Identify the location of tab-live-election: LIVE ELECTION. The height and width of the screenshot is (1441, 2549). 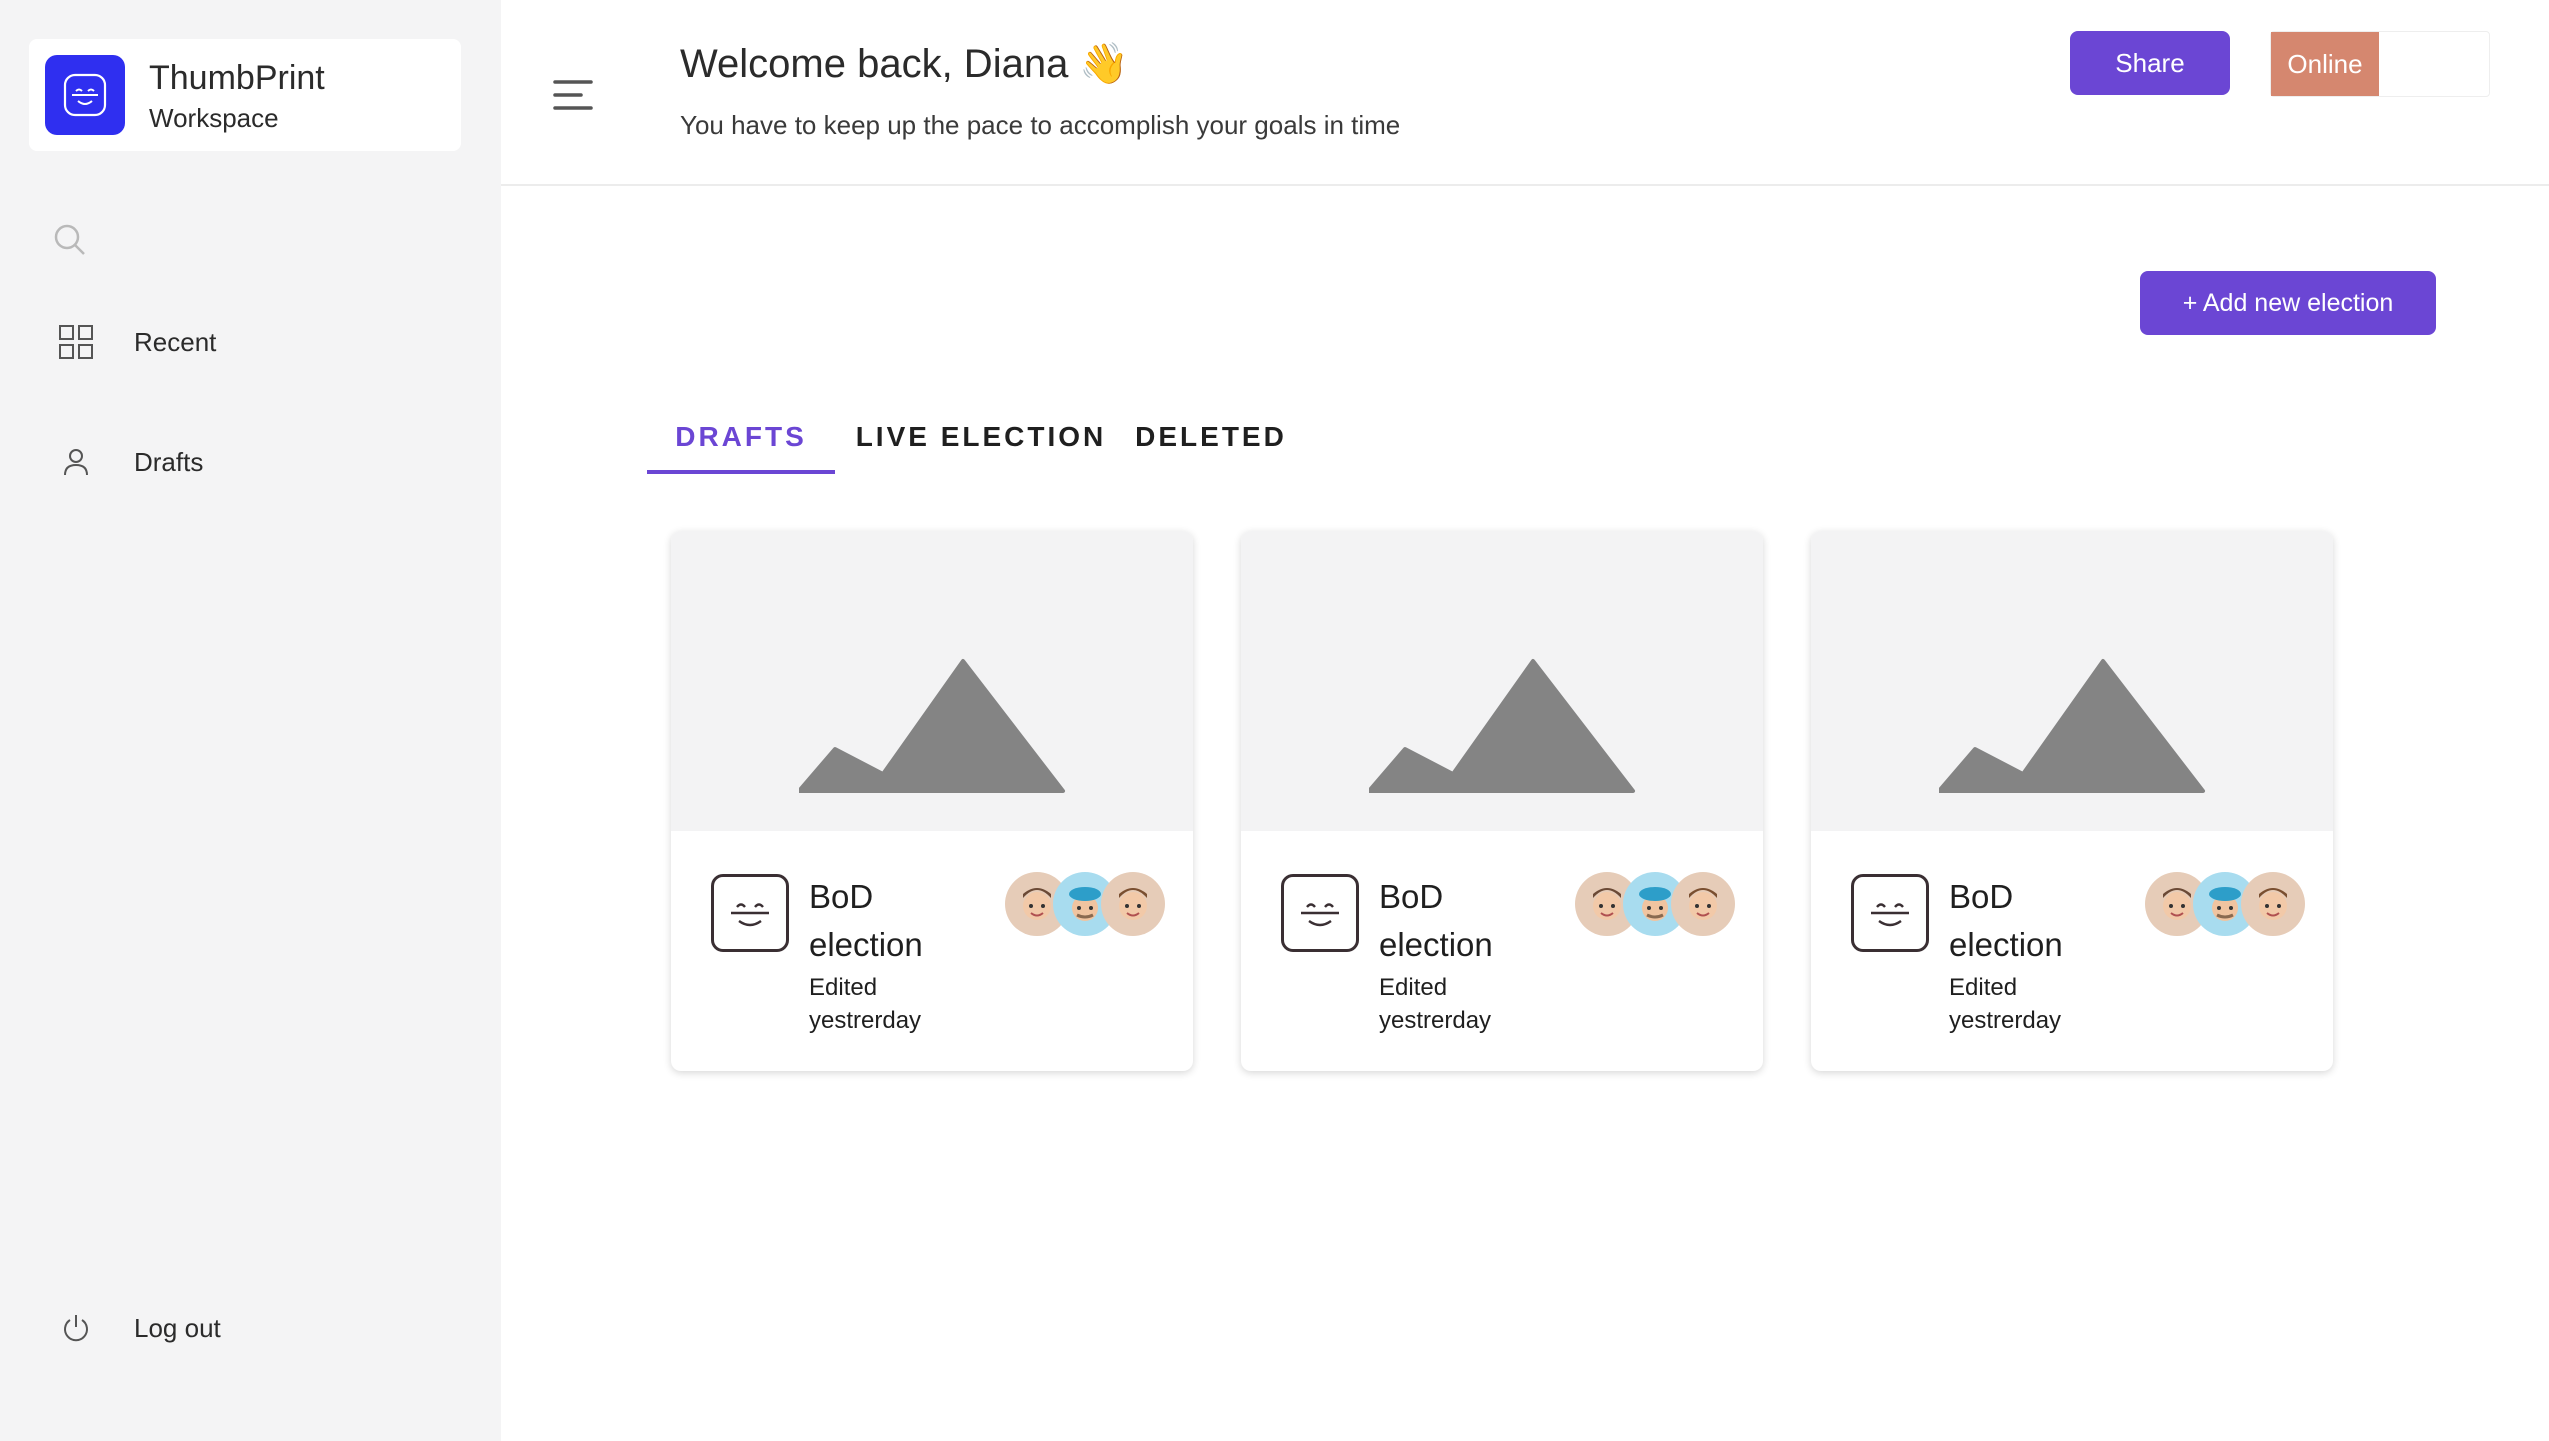
(981, 437).